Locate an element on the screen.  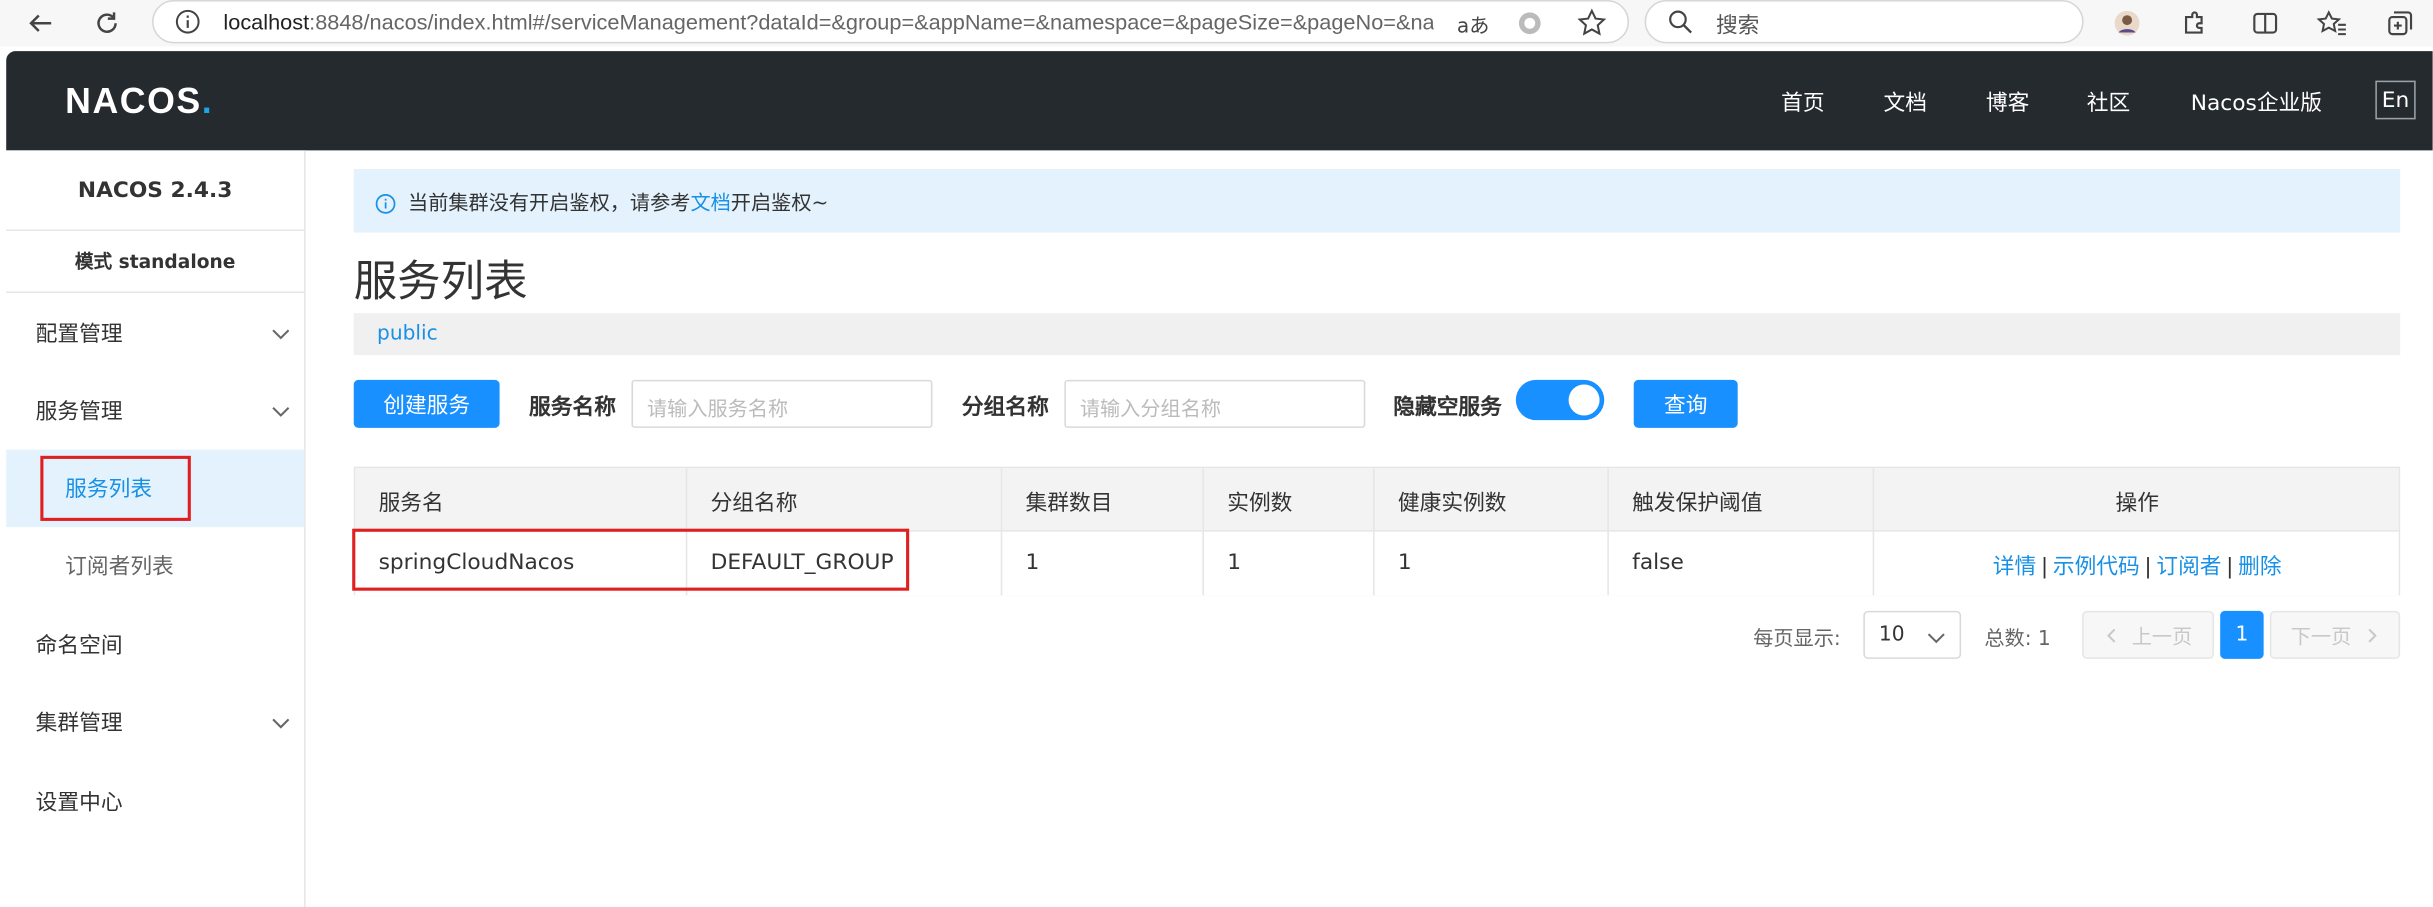
notice-text: 当前集群没有开启鉴权，请参考文档开启鉴权~ is located at coordinates (618, 204).